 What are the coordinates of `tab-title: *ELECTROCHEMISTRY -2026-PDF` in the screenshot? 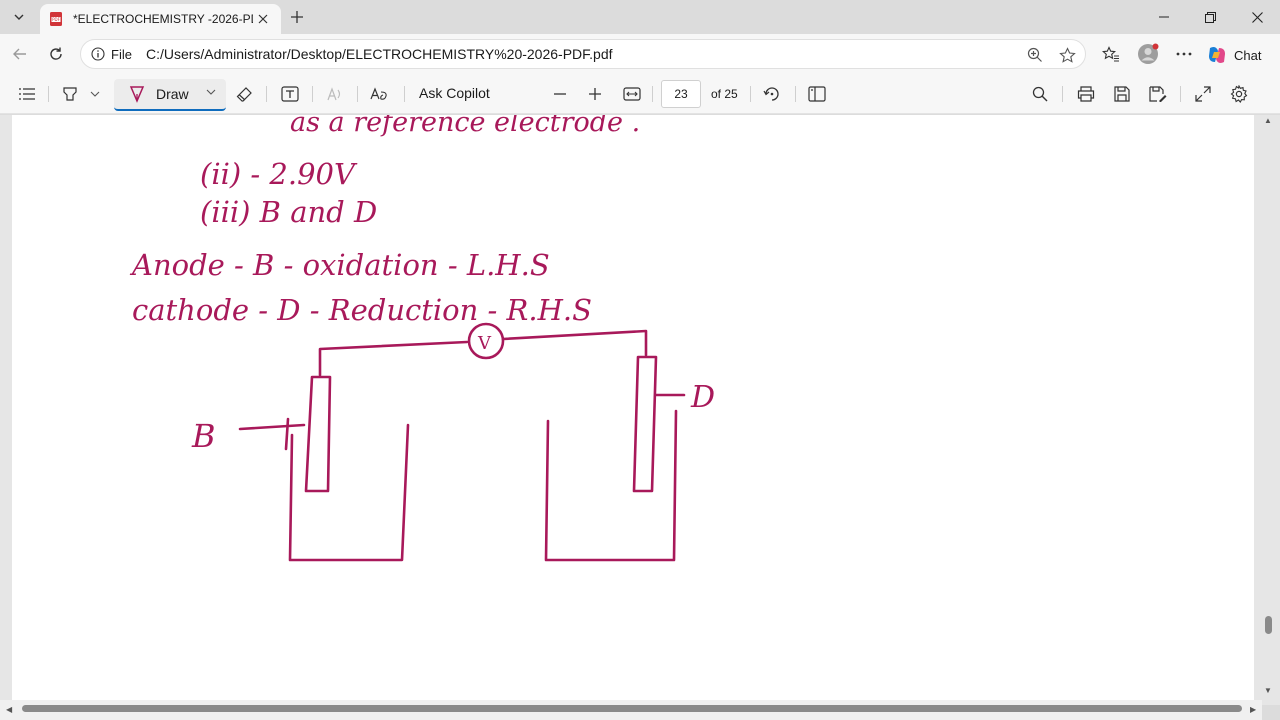 It's located at (163, 19).